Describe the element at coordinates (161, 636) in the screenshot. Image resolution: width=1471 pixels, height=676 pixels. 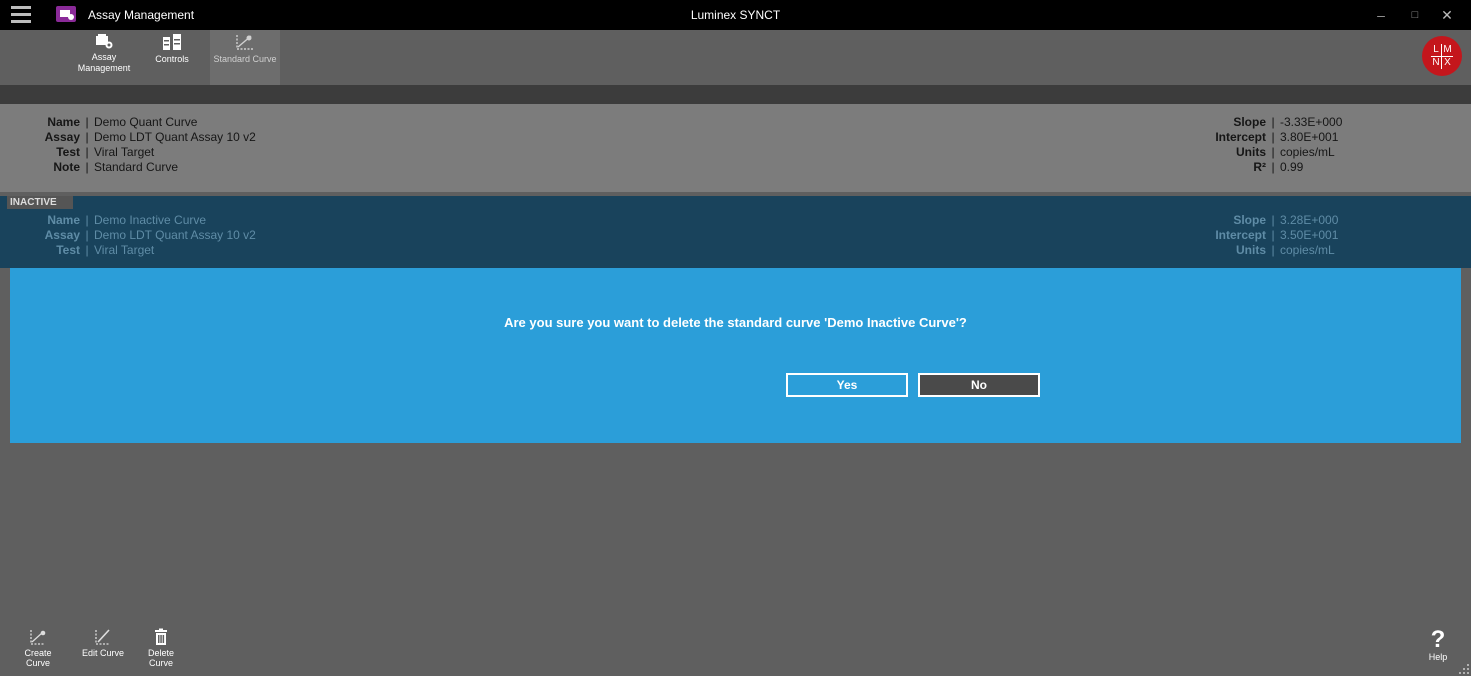
I see `trash-icon` at that location.